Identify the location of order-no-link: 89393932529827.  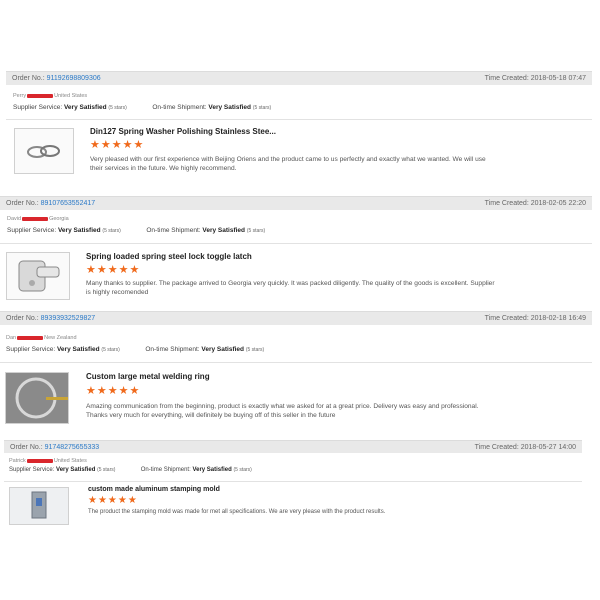
(68, 318).